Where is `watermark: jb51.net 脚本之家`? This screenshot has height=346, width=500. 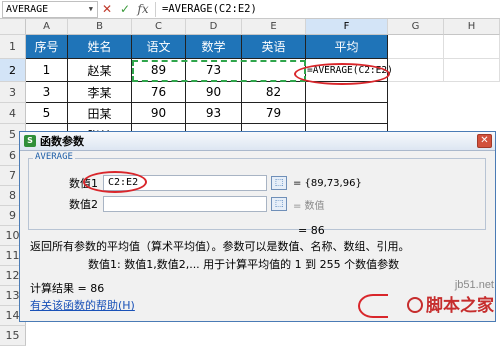 watermark: jb51.net 脚本之家 is located at coordinates (450, 297).